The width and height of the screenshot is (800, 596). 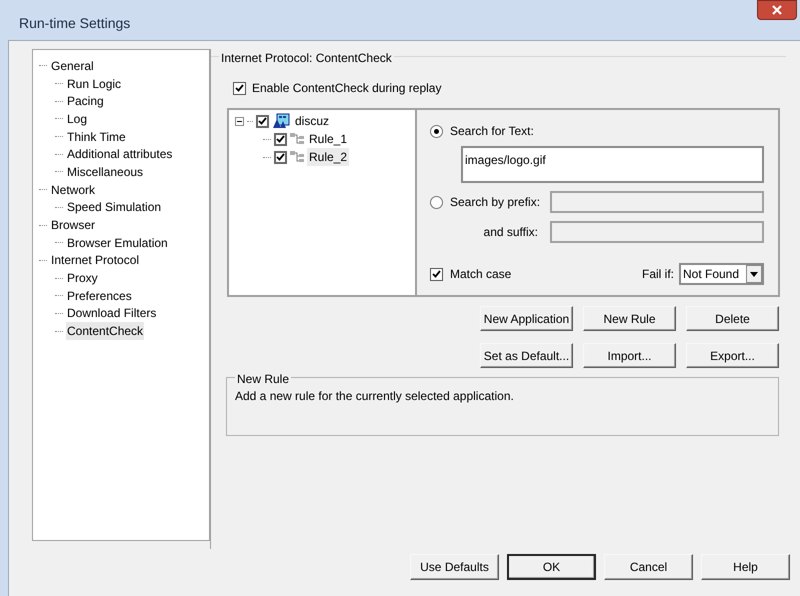 I want to click on tree-item: Proxy, so click(x=82, y=278).